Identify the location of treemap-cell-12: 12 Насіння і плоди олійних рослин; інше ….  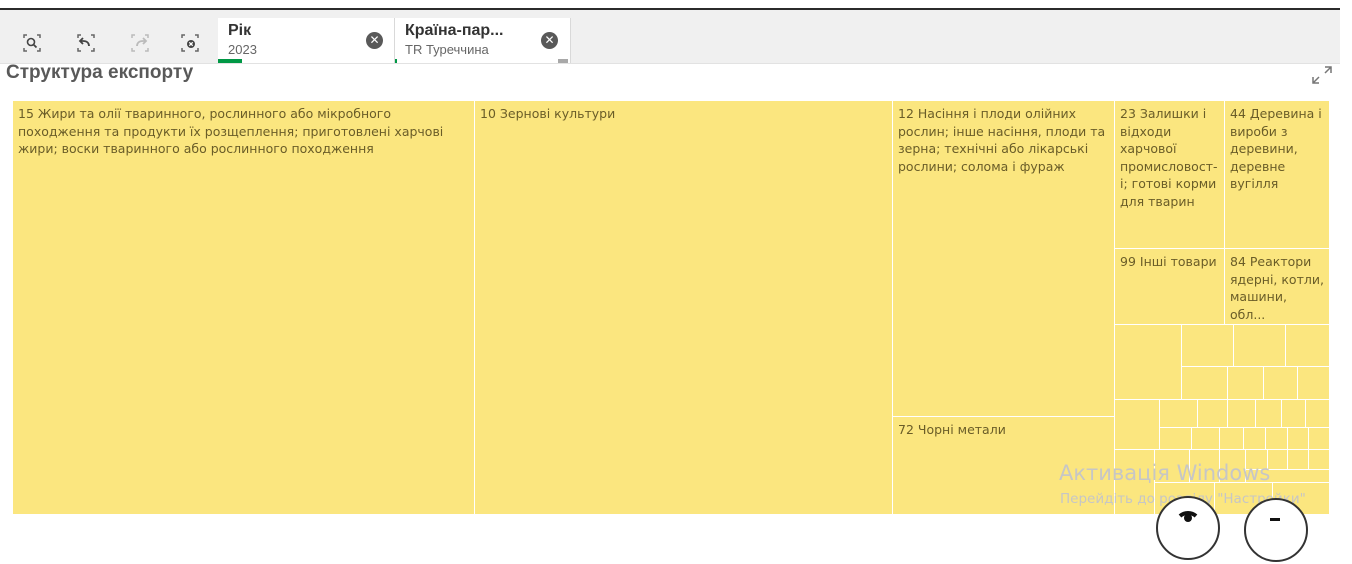
(1004, 259).